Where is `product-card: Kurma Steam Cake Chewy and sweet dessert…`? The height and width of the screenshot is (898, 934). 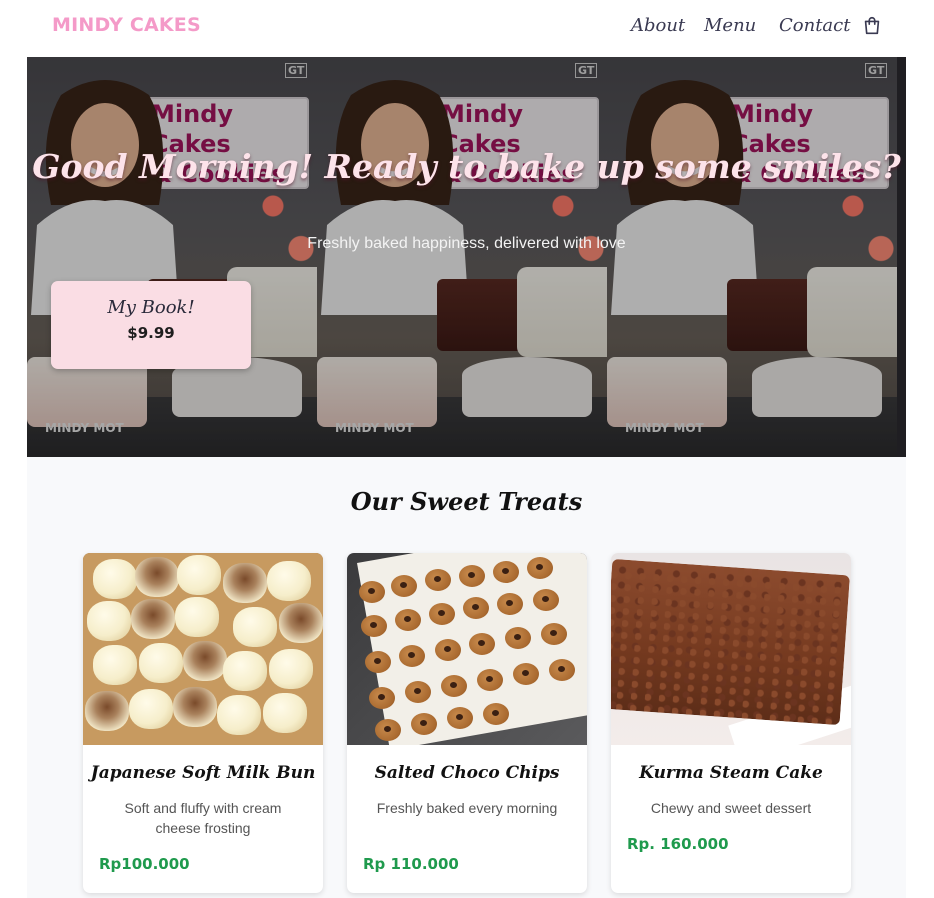 product-card: Kurma Steam Cake Chewy and sweet dessert… is located at coordinates (731, 723).